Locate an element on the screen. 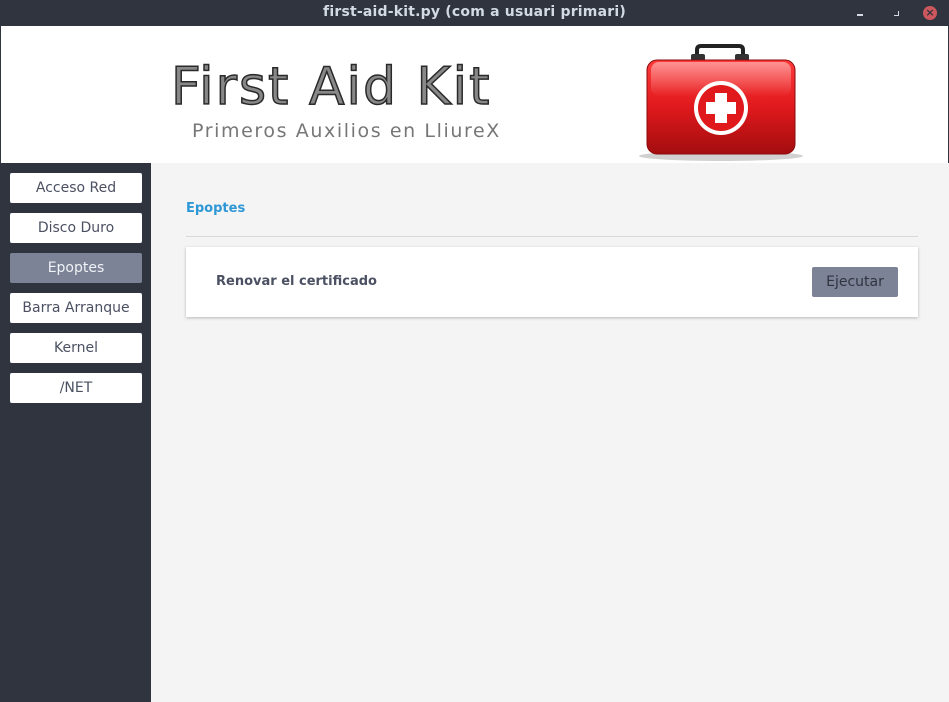 Image resolution: width=949 pixels, height=702 pixels. execute-button: Ejecutar is located at coordinates (855, 282).